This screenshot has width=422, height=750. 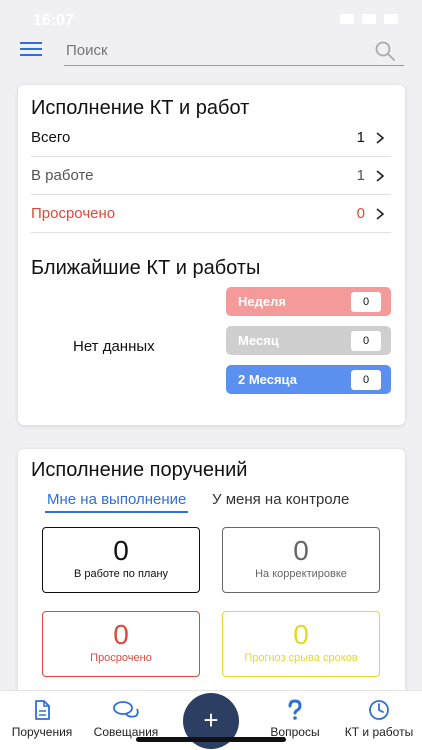 What do you see at coordinates (211, 138) in the screenshot?
I see `kt-row-total: Всего 1` at bounding box center [211, 138].